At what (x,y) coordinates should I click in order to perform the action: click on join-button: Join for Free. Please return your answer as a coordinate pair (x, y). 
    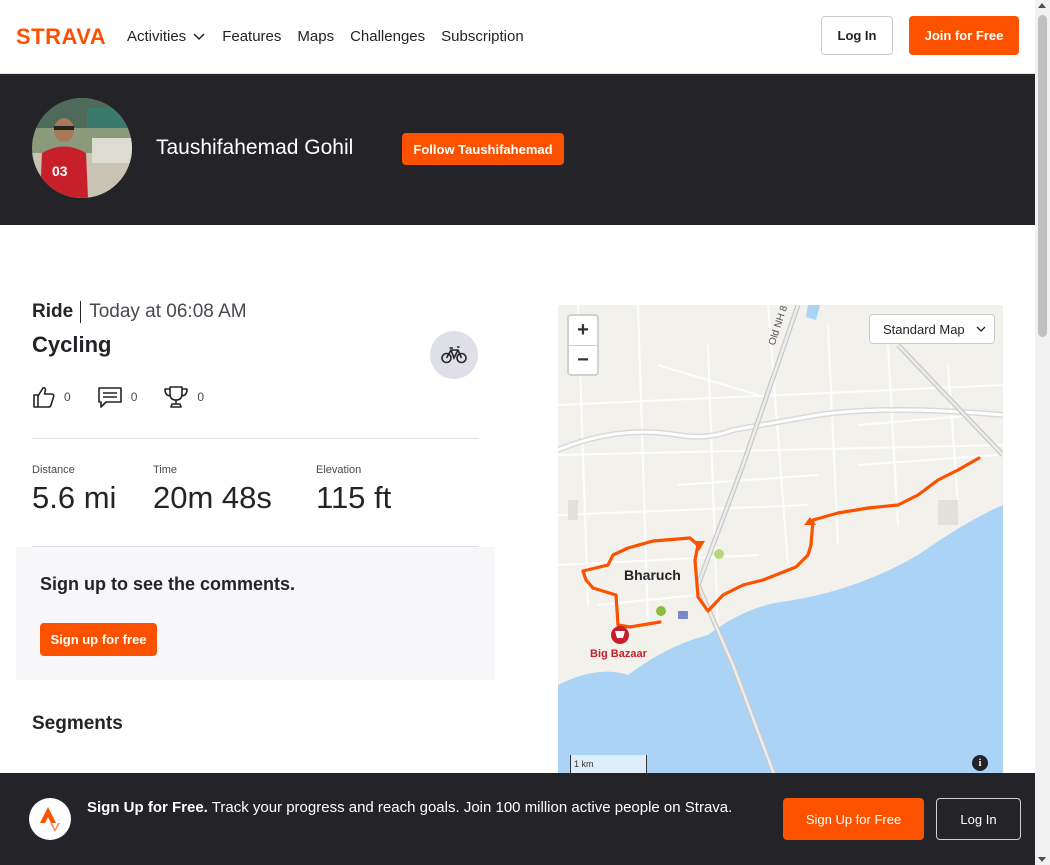
    Looking at the image, I should click on (964, 35).